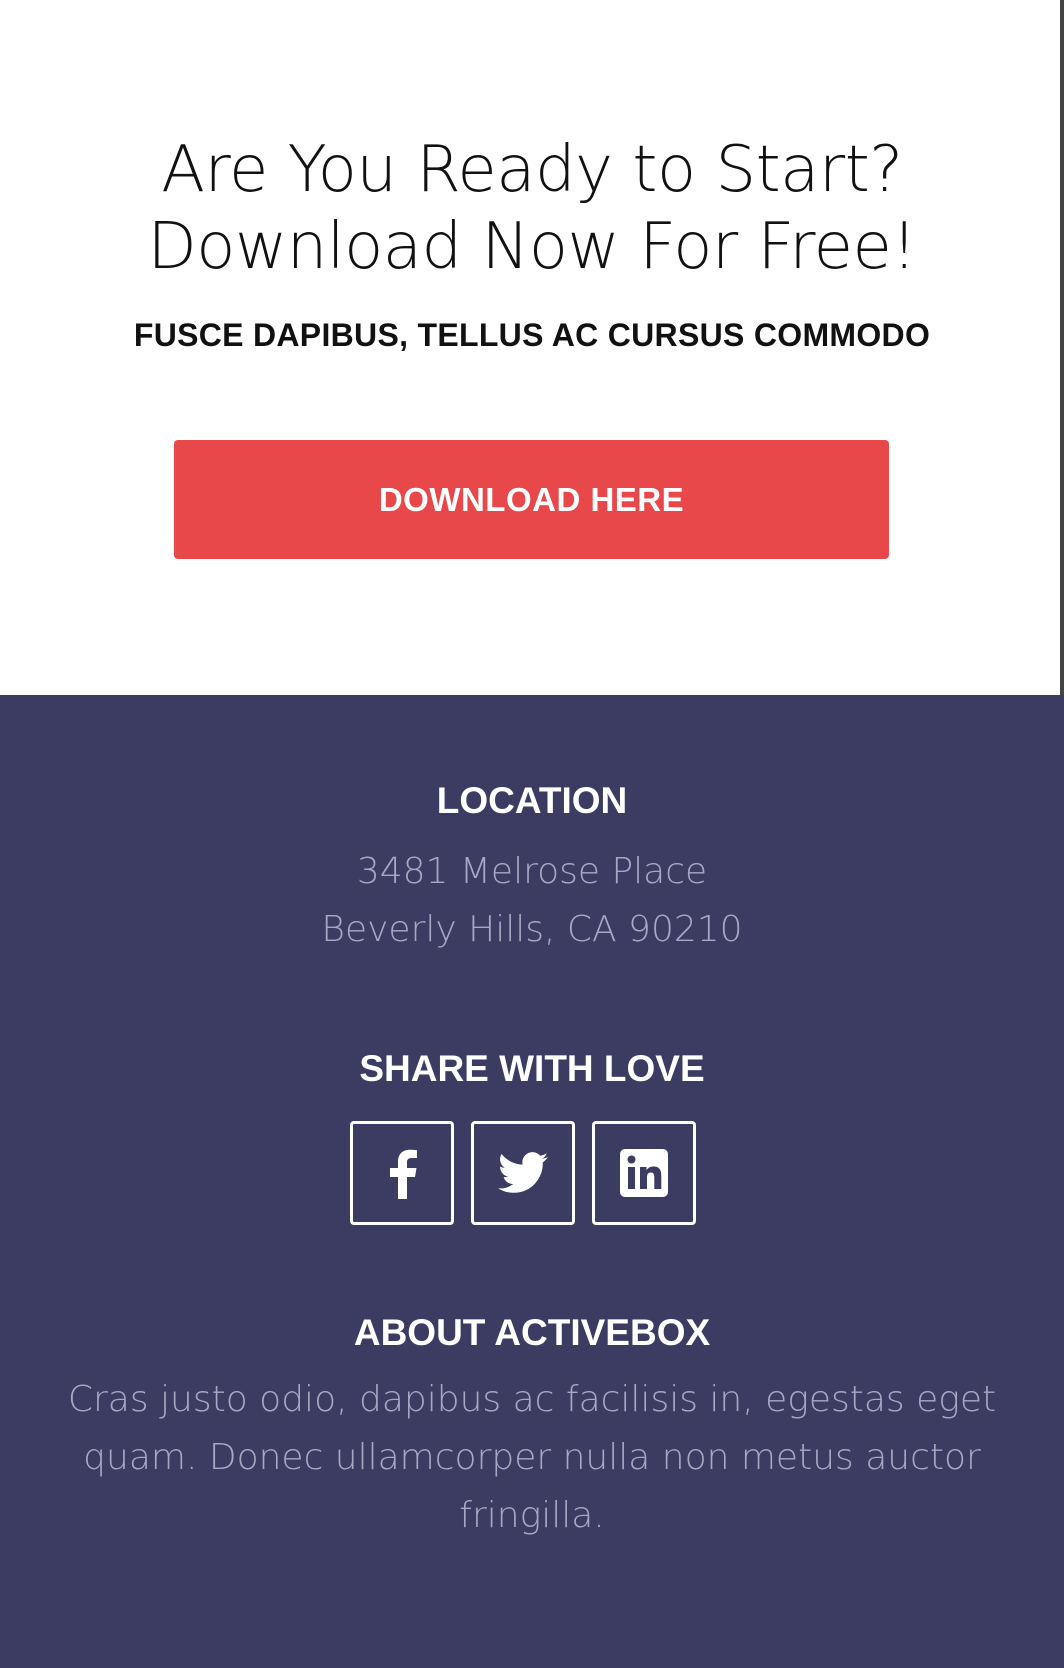 The width and height of the screenshot is (1064, 1668). I want to click on scrollbar-edge, so click(1062, 347).